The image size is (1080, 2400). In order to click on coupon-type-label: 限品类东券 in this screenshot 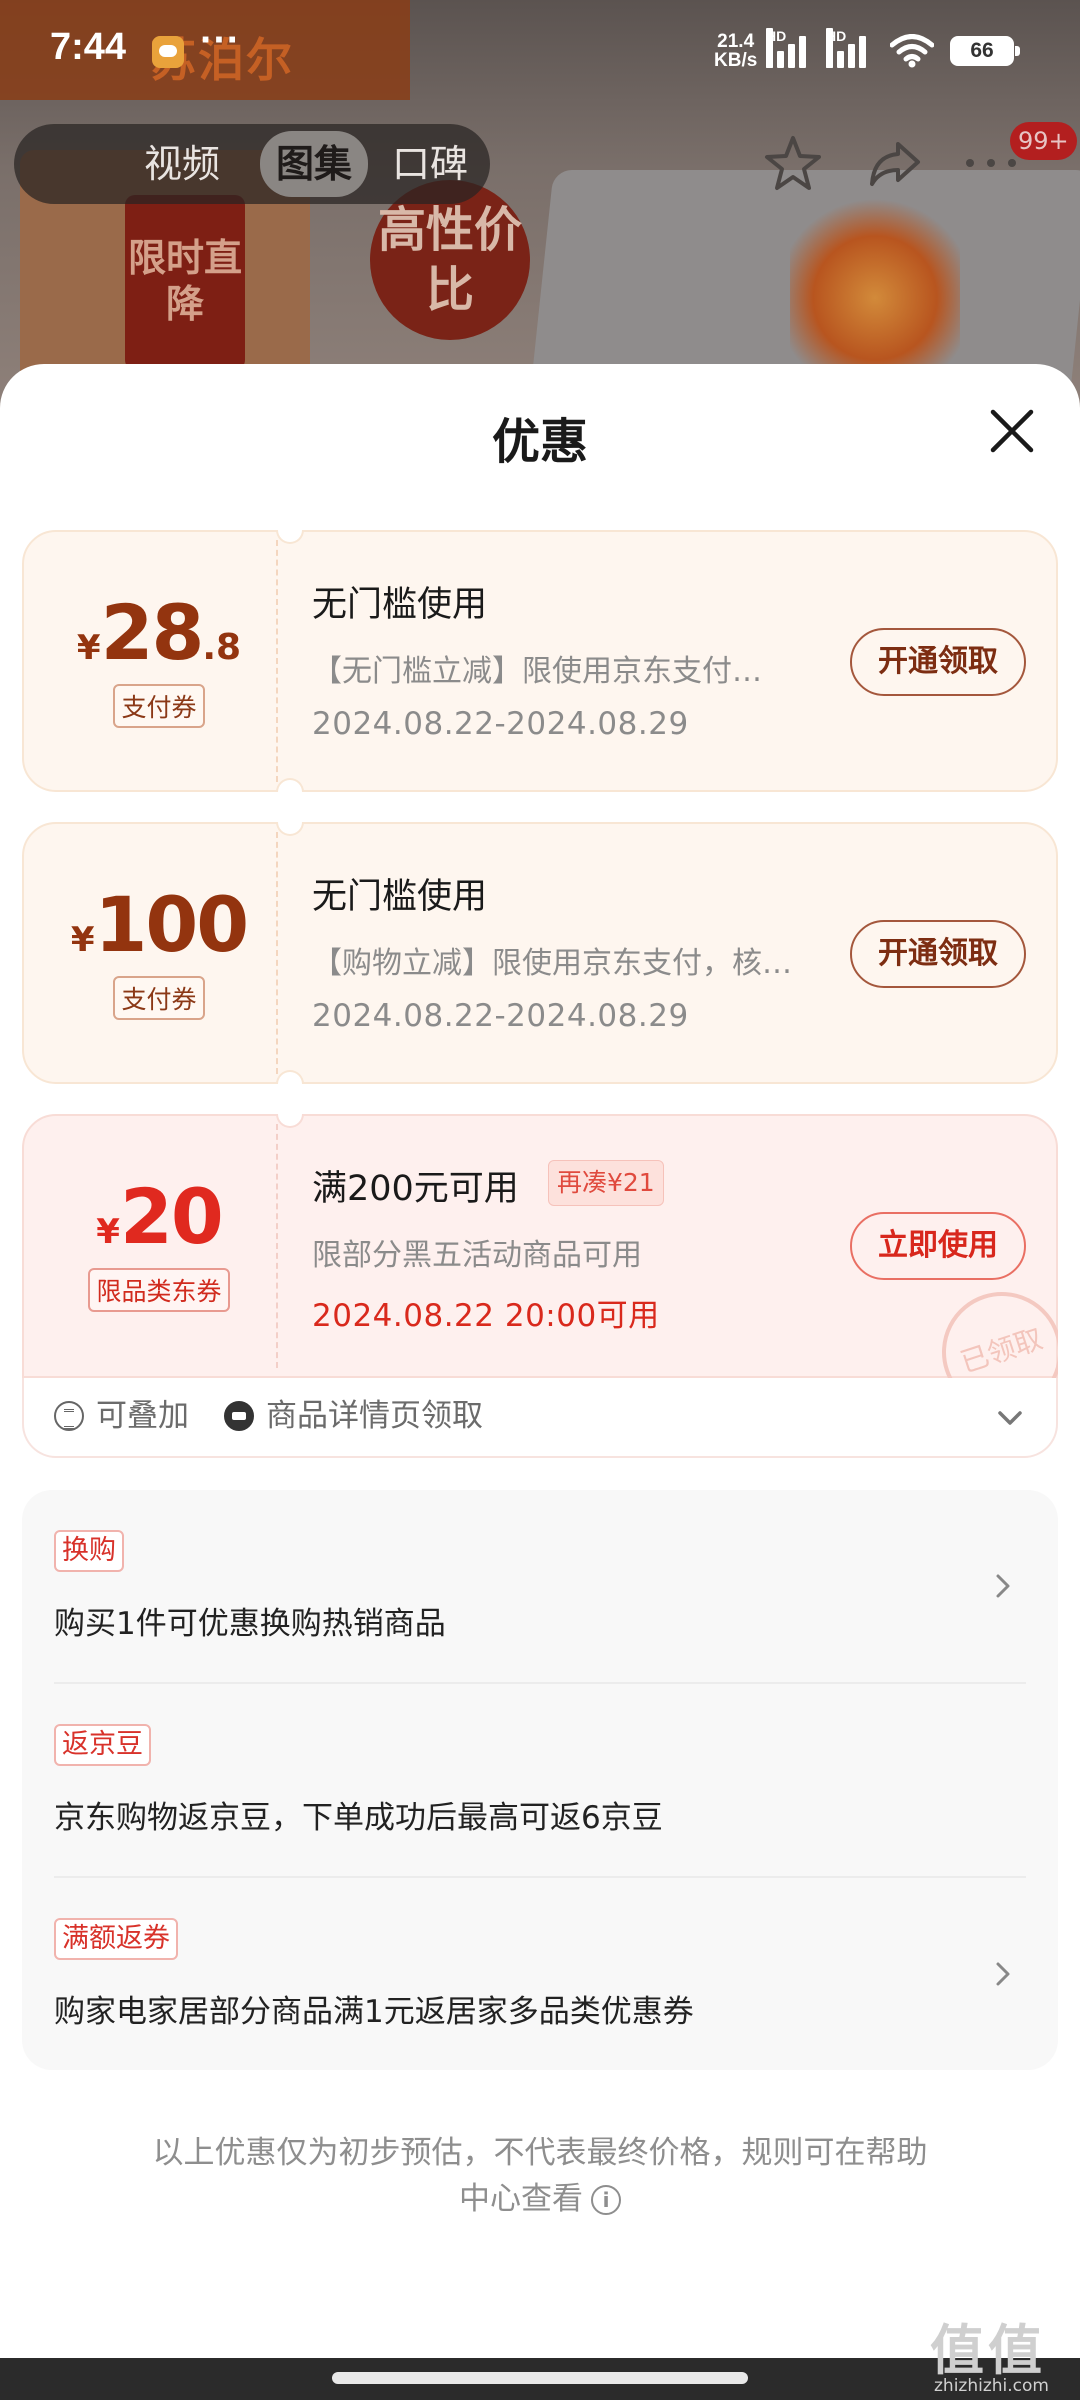, I will do `click(159, 1290)`.